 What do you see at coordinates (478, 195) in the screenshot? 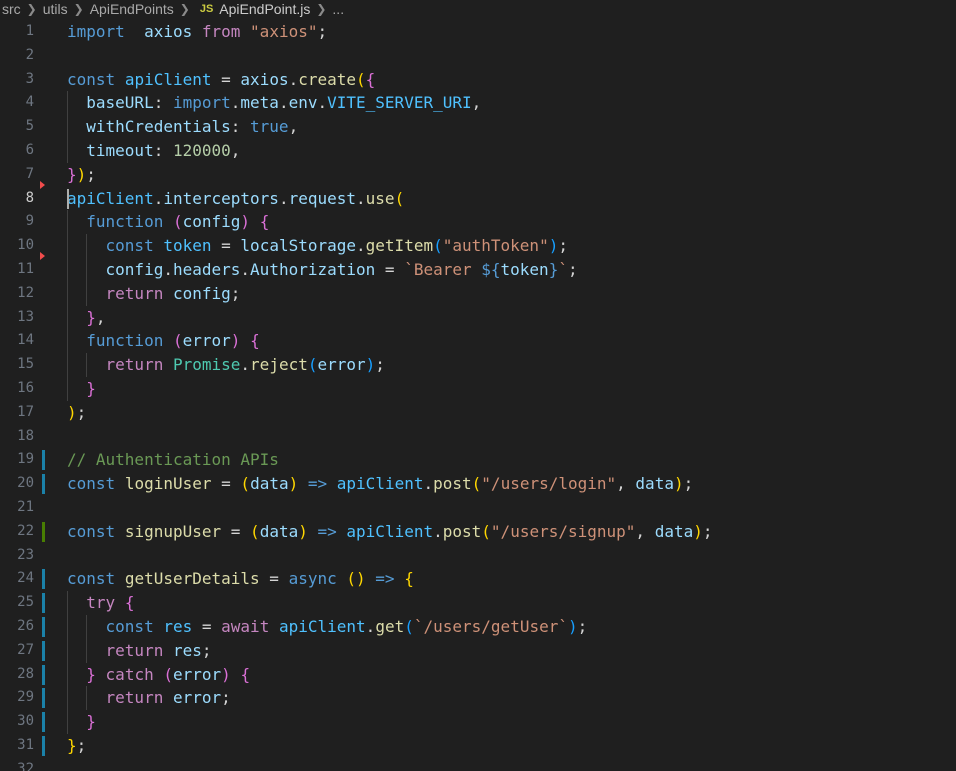
I see `code-line: 8 apiClient.interceptors.request.use(` at bounding box center [478, 195].